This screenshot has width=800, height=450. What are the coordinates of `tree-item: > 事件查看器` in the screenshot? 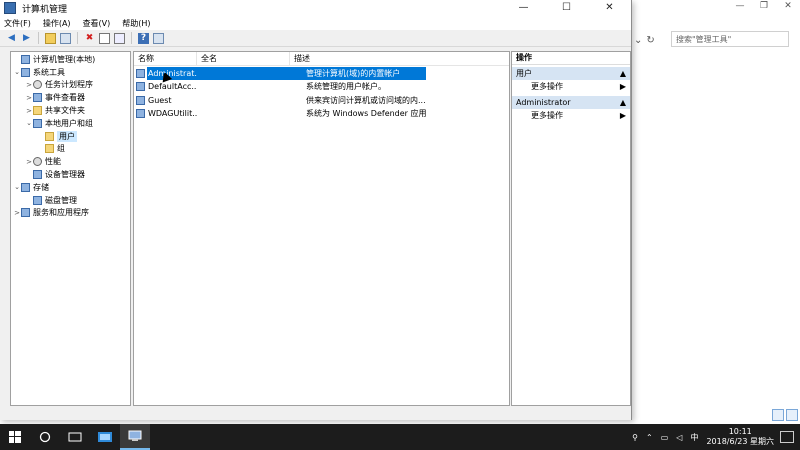 It's located at (70, 97).